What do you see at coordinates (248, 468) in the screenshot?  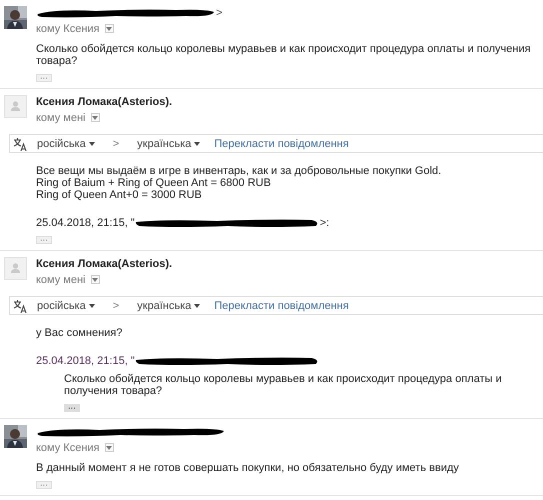 I see `message-text: В данный момент я не готов совершать покупки, но обязательно буду иметь ввиду` at bounding box center [248, 468].